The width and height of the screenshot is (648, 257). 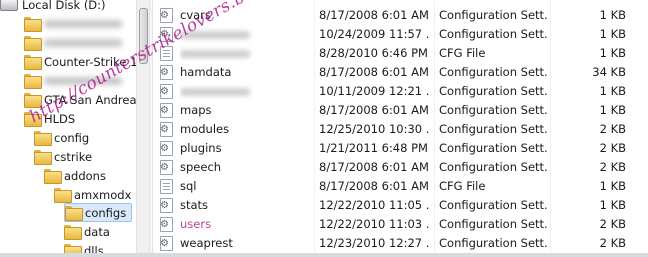 What do you see at coordinates (72, 137) in the screenshot?
I see `tree-item-label: config` at bounding box center [72, 137].